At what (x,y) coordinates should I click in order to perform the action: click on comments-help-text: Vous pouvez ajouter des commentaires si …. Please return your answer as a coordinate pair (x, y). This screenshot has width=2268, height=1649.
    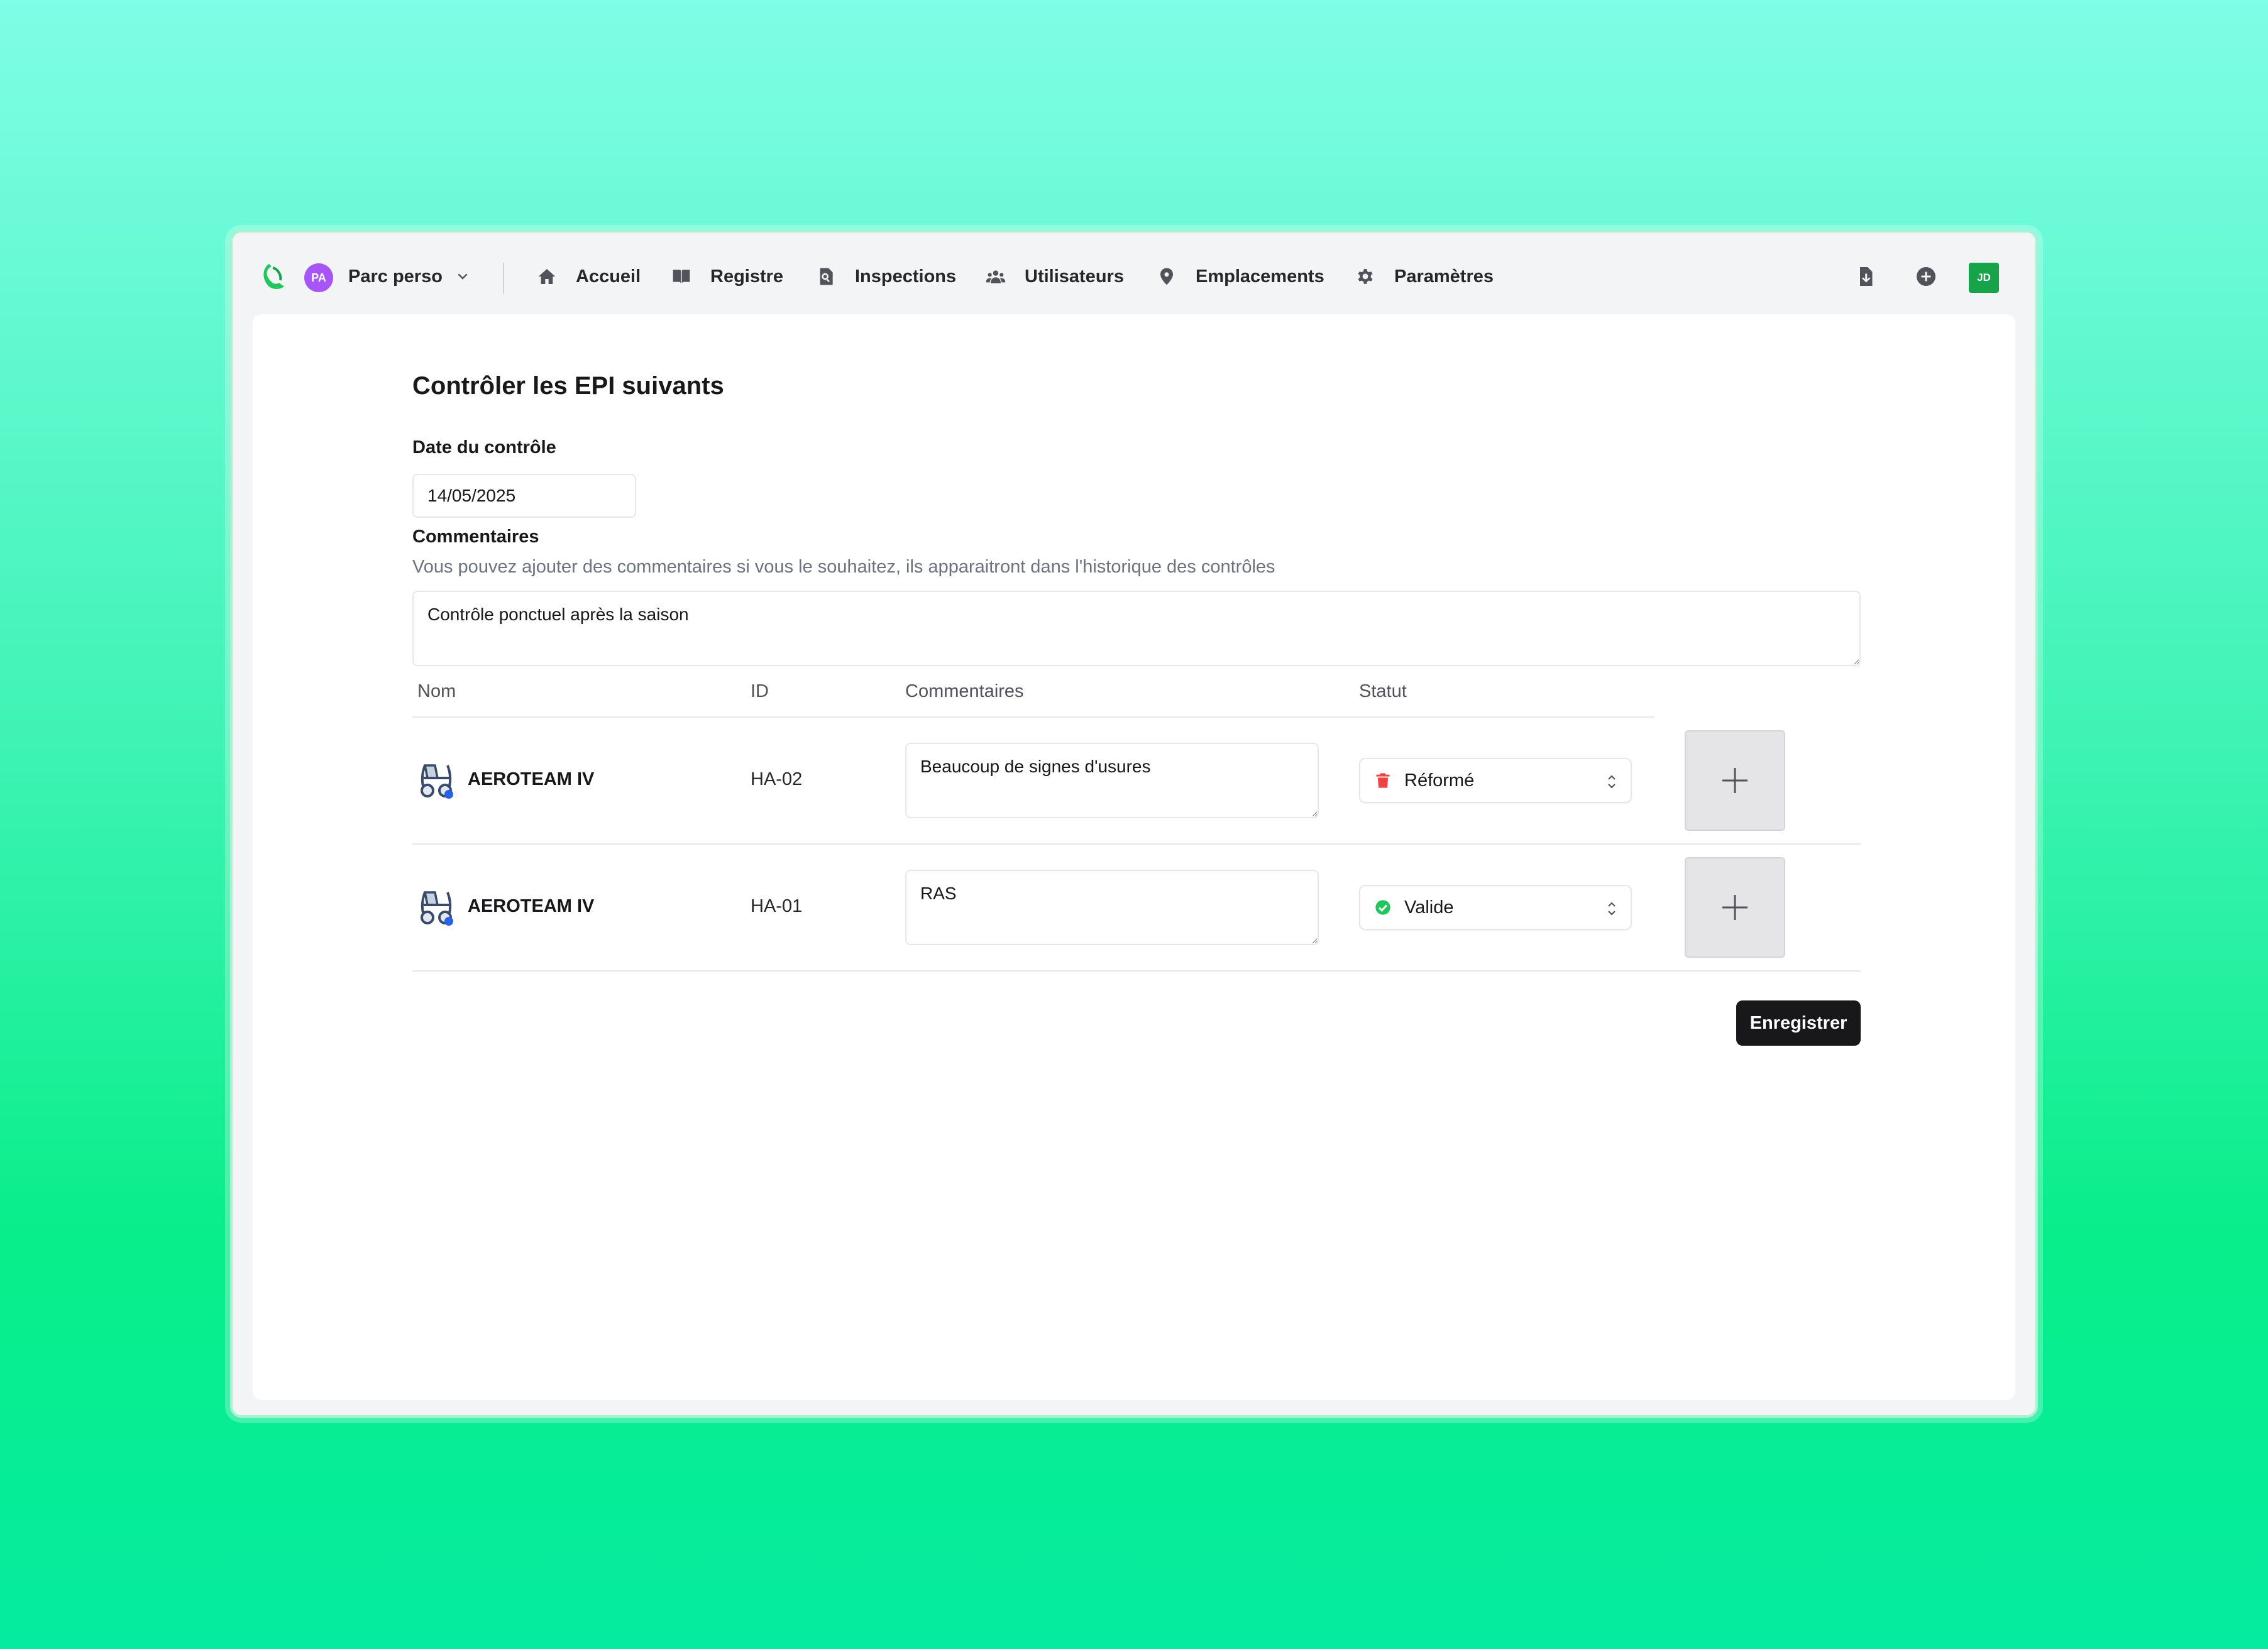
    Looking at the image, I should click on (844, 567).